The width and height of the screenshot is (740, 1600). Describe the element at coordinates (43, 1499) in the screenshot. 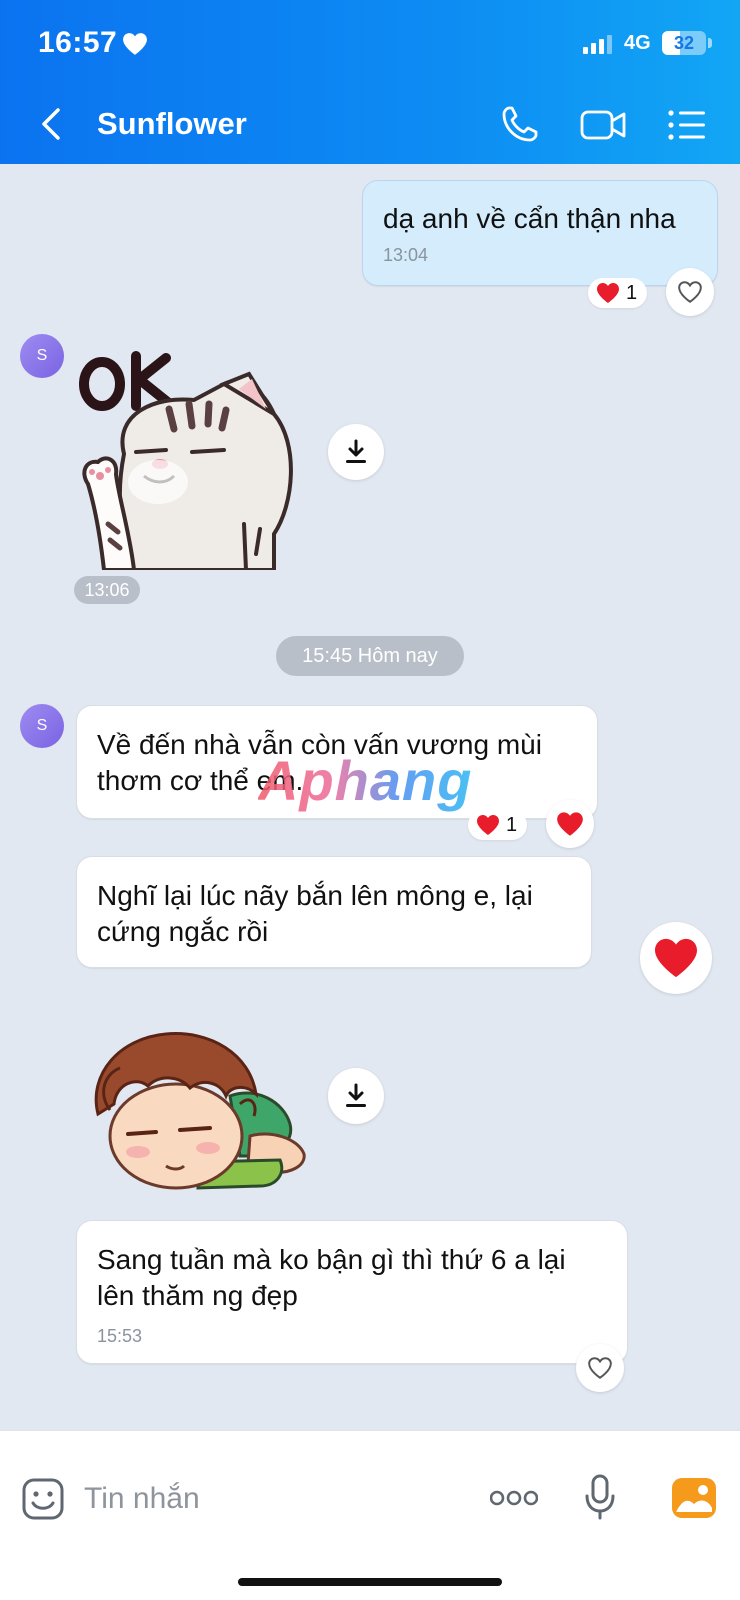

I see `sticker-emoji-icon` at that location.